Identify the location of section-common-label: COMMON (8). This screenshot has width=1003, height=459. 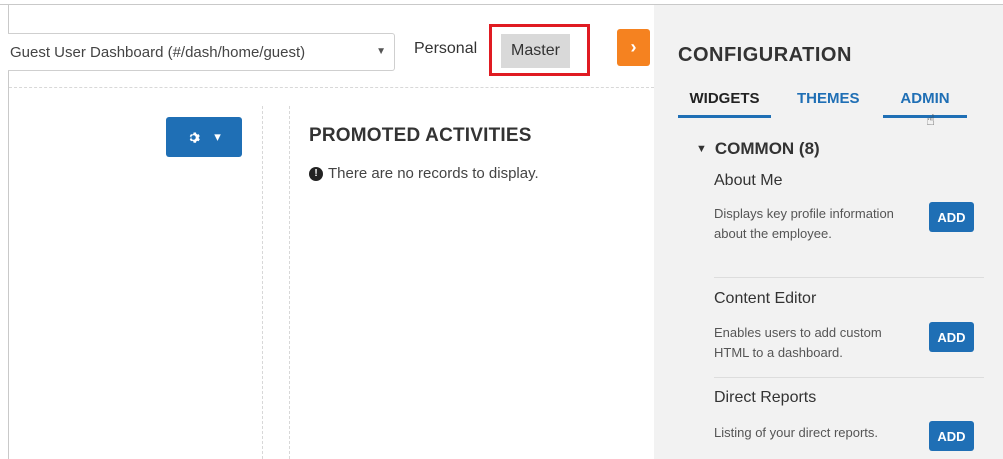
(767, 148).